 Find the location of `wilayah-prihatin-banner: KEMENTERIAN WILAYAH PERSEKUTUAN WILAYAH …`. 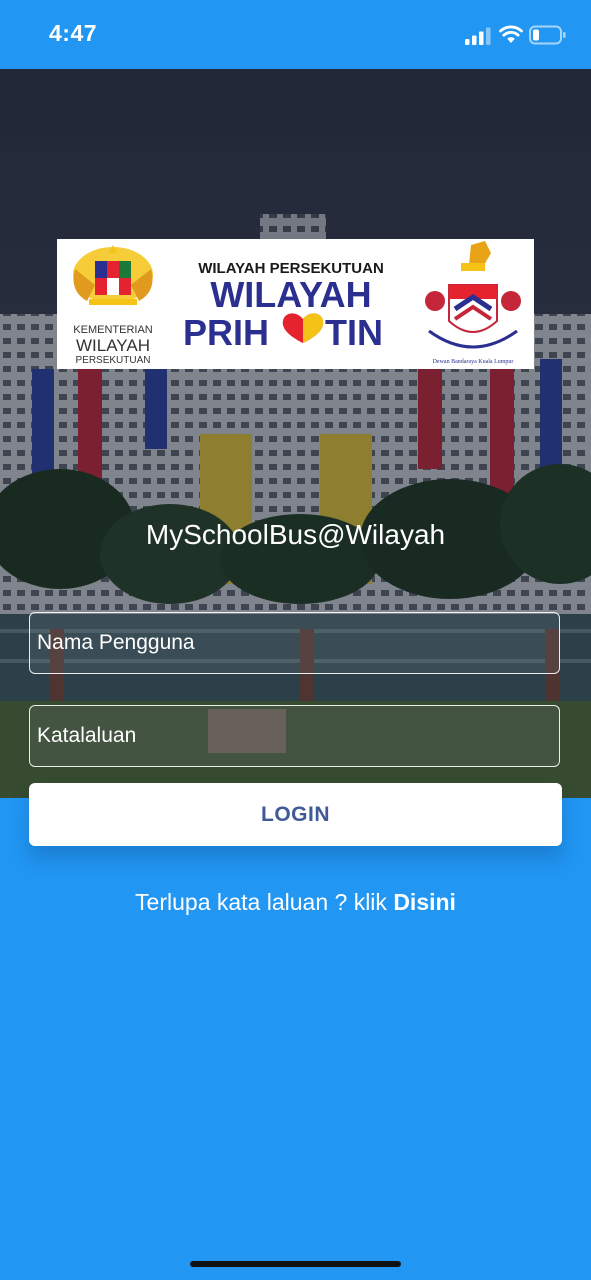

wilayah-prihatin-banner: KEMENTERIAN WILAYAH PERSEKUTUAN WILAYAH … is located at coordinates (295, 304).